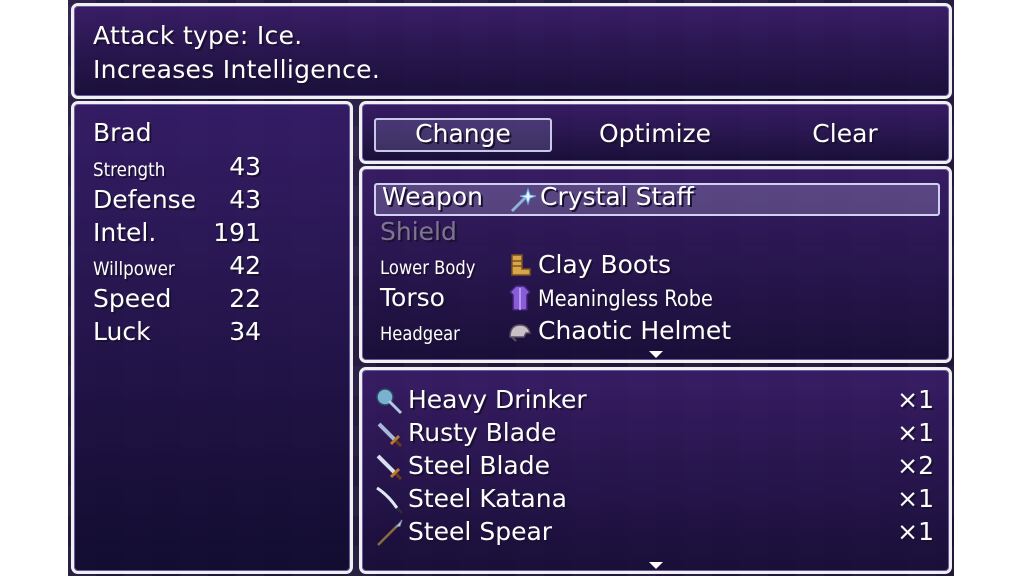  Describe the element at coordinates (177, 300) in the screenshot. I see `stat-speed: Speed 22` at that location.